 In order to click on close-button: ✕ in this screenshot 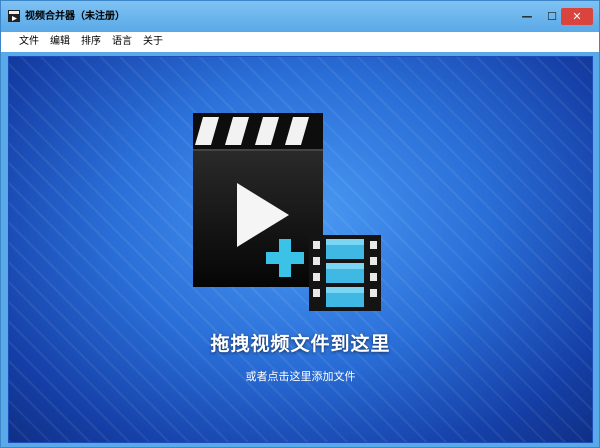, I will do `click(577, 16)`.